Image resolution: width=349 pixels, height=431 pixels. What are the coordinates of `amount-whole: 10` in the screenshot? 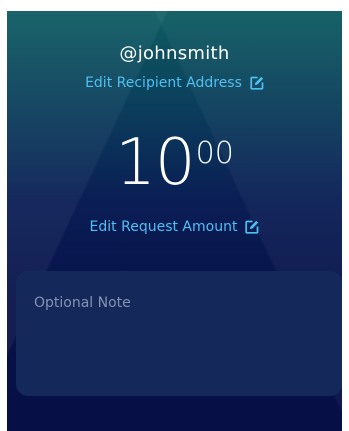 It's located at (155, 163).